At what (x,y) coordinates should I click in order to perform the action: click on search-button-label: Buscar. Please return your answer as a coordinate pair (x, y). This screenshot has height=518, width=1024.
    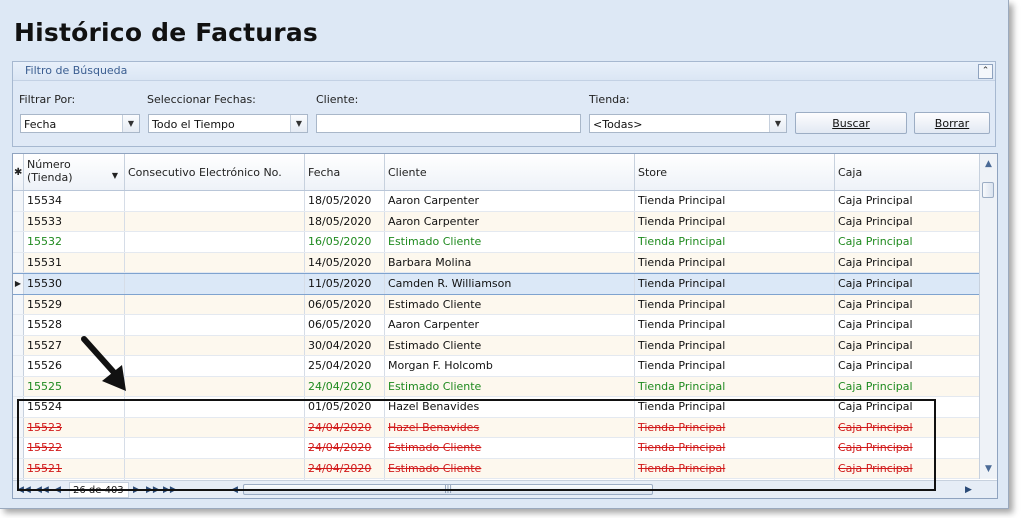
    Looking at the image, I should click on (851, 123).